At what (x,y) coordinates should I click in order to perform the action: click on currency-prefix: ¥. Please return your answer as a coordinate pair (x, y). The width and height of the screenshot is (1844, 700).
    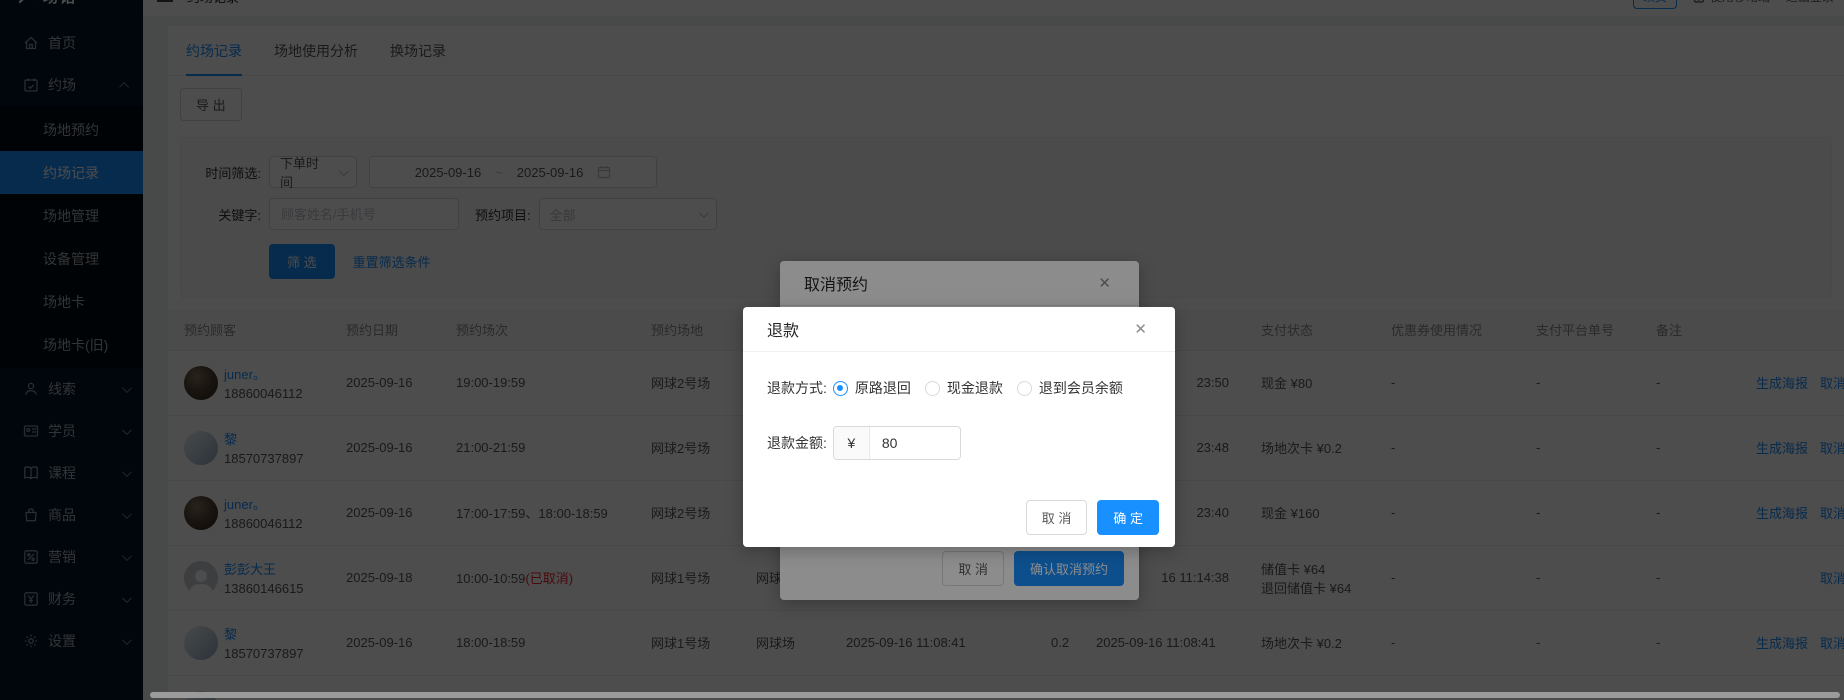
    Looking at the image, I should click on (851, 443).